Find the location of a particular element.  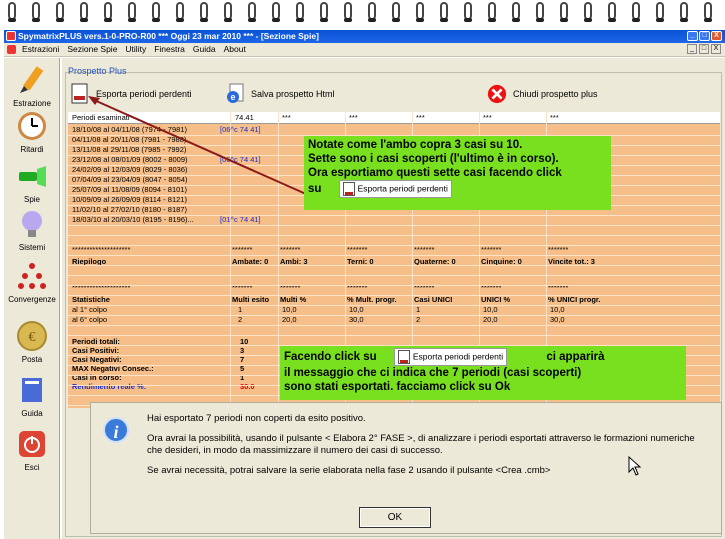

atoms-icon is located at coordinates (32, 276).